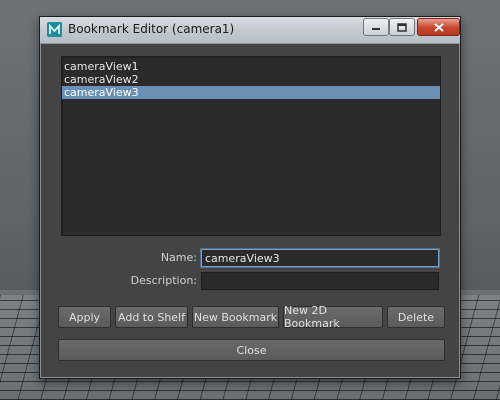 Image resolution: width=500 pixels, height=400 pixels. What do you see at coordinates (251, 79) in the screenshot?
I see `list-item: cameraView2` at bounding box center [251, 79].